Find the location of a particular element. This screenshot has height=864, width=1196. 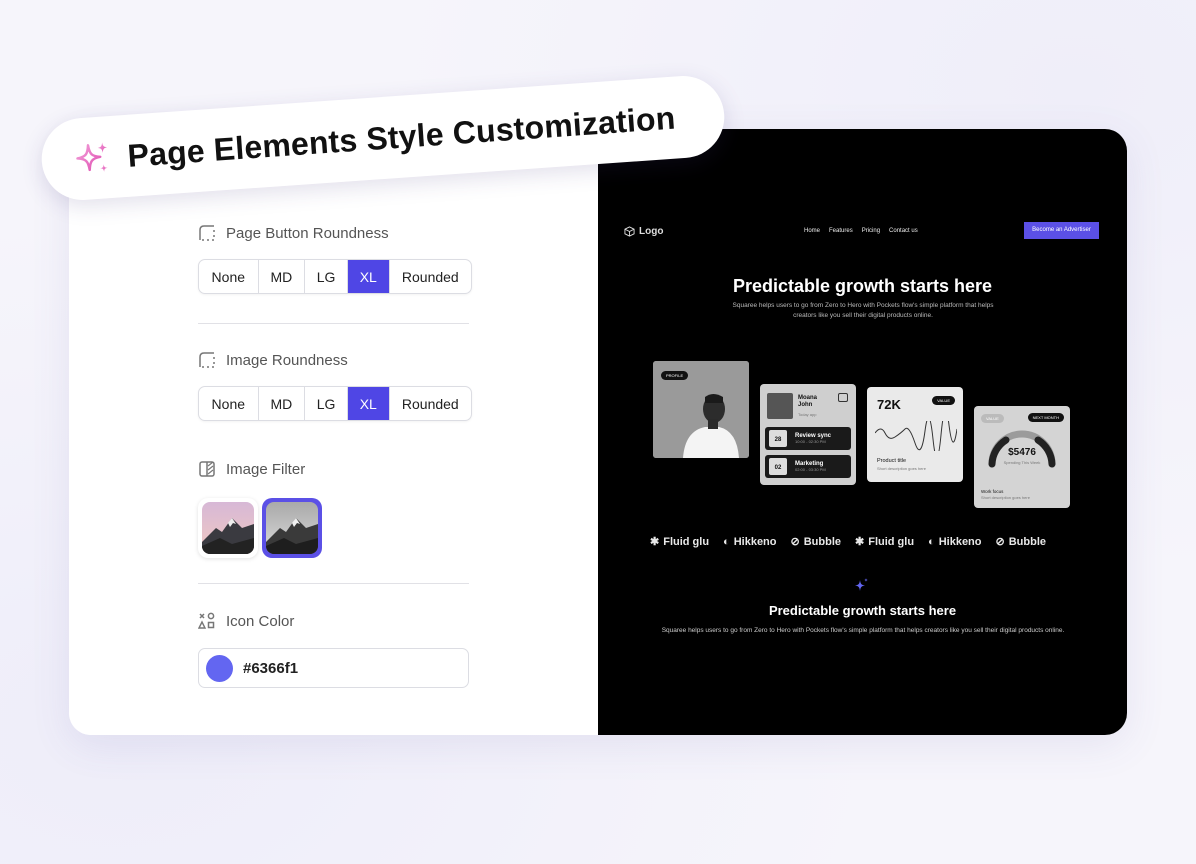

stat-desc: Short description goes here is located at coordinates (901, 468).